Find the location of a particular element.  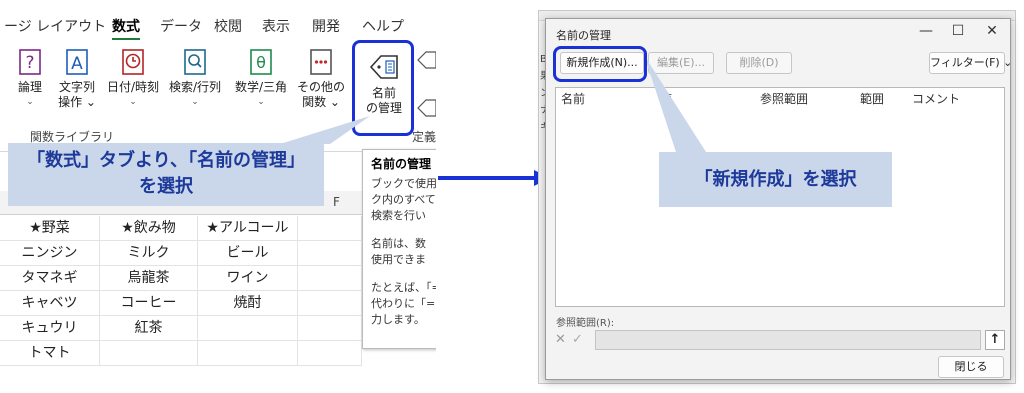

datetime-chevron: ⌄ is located at coordinates (133, 102).